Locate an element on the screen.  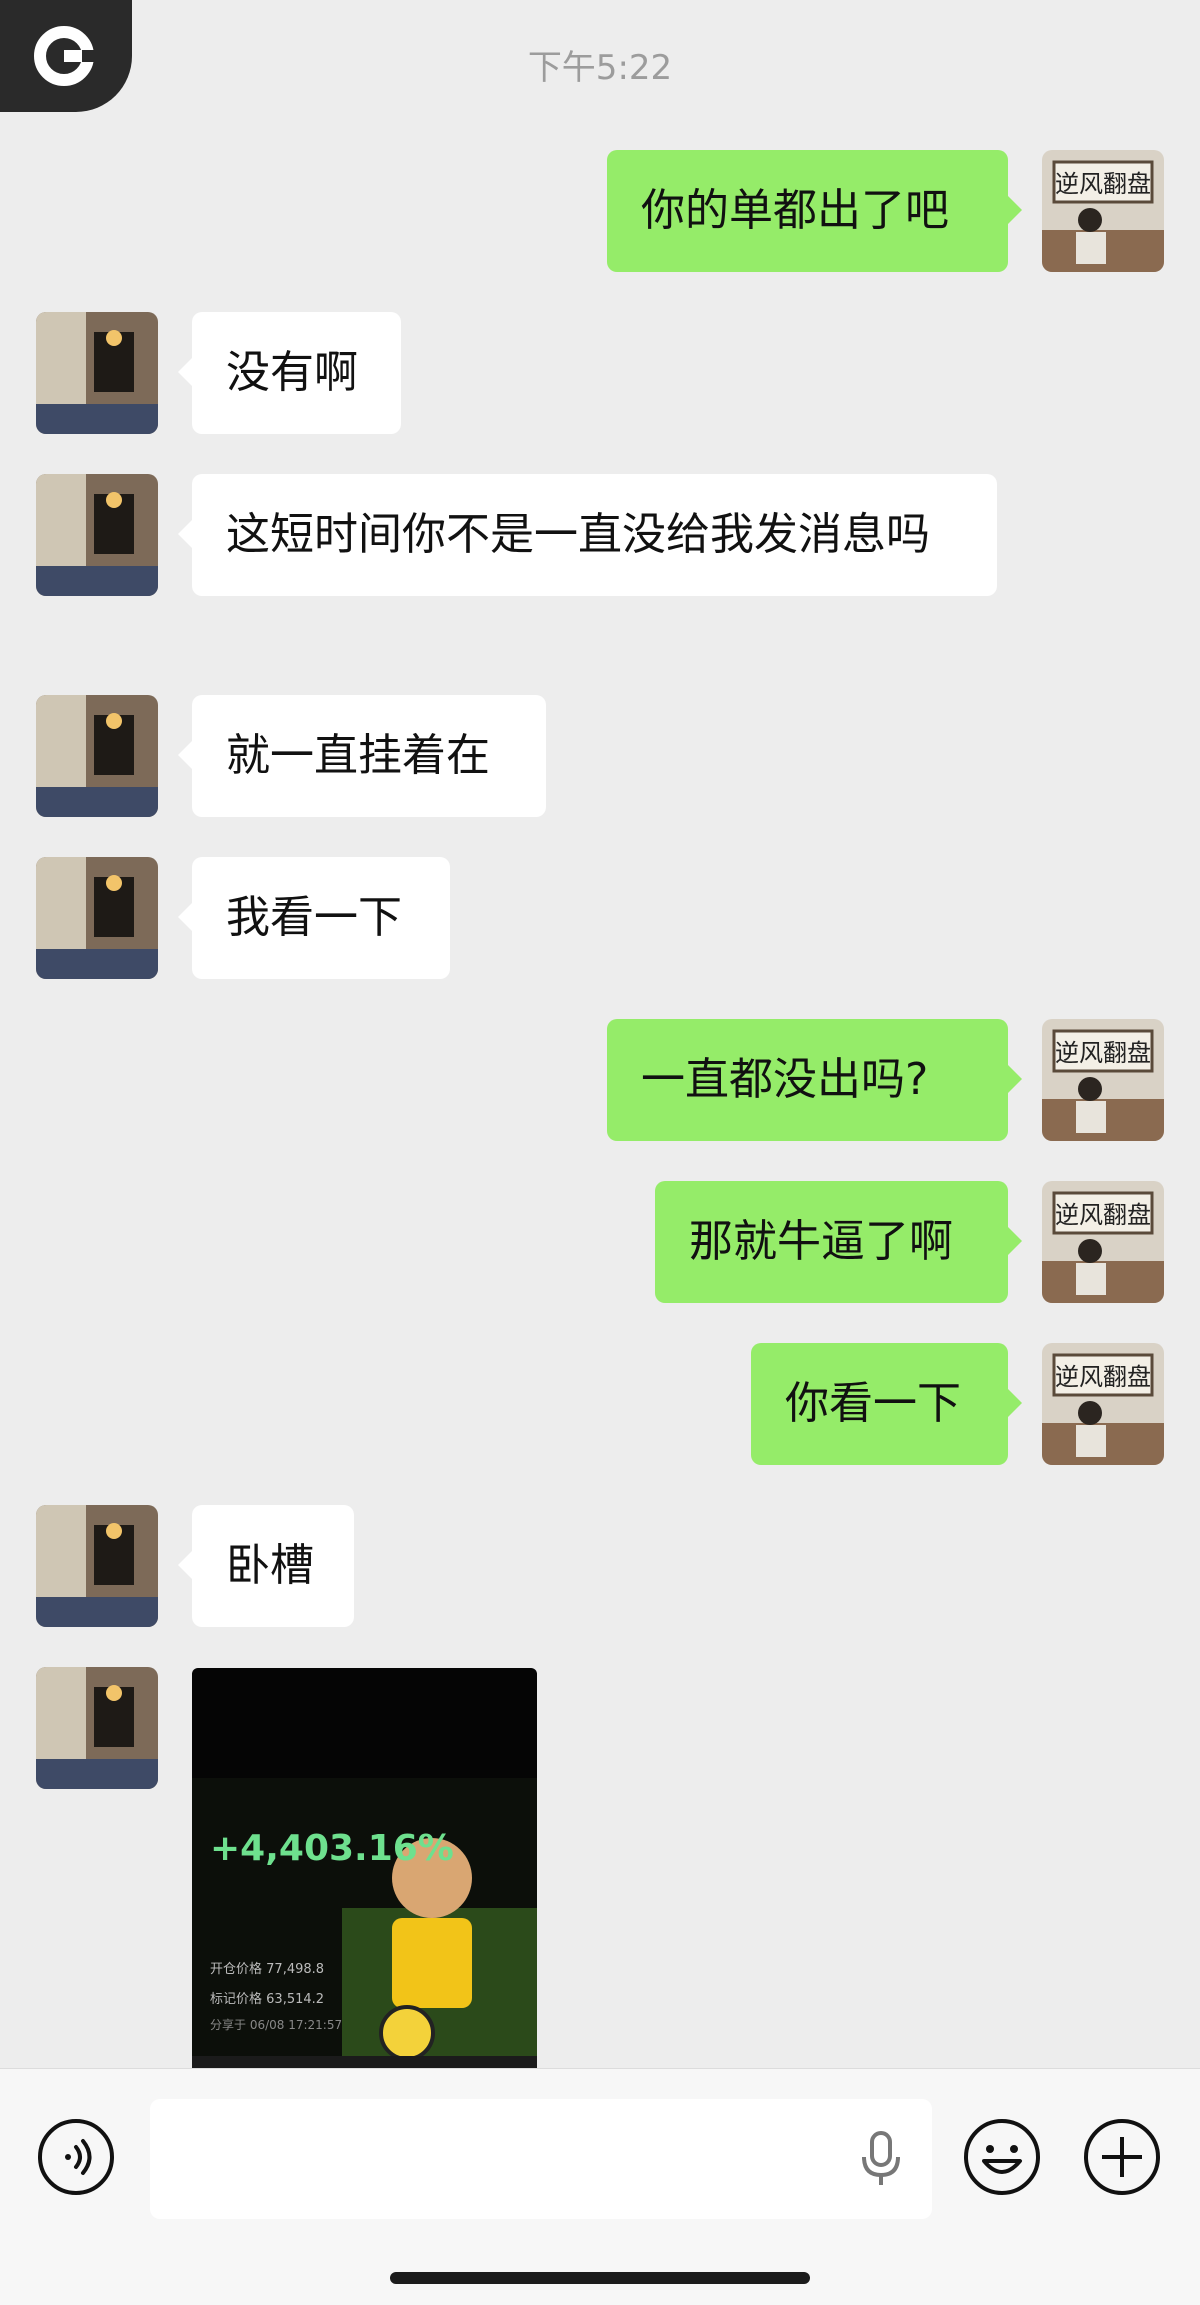
open-price-label: 开仓价格 is located at coordinates (236, 1969).